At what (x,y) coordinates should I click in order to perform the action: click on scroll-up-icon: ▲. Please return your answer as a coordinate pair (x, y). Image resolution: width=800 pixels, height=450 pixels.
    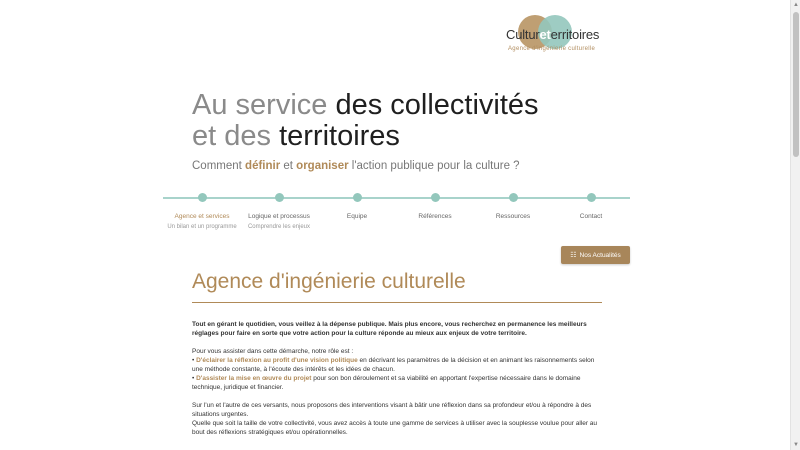
    Looking at the image, I should click on (796, 5).